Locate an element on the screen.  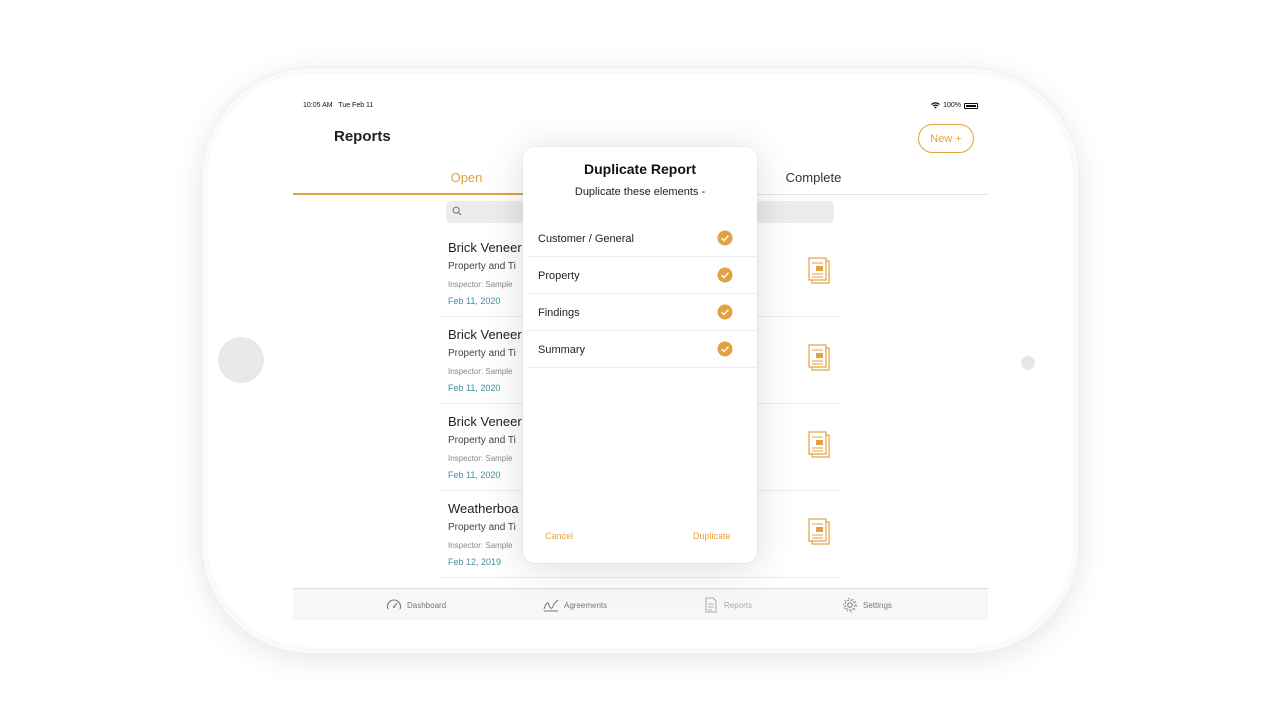
option-customer-general: Customer / General is located at coordinates (642, 238).